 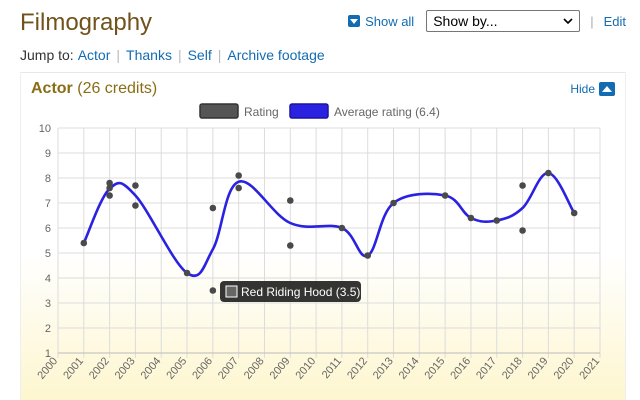 What do you see at coordinates (409, 368) in the screenshot?
I see `x-tick-label: 2014` at bounding box center [409, 368].